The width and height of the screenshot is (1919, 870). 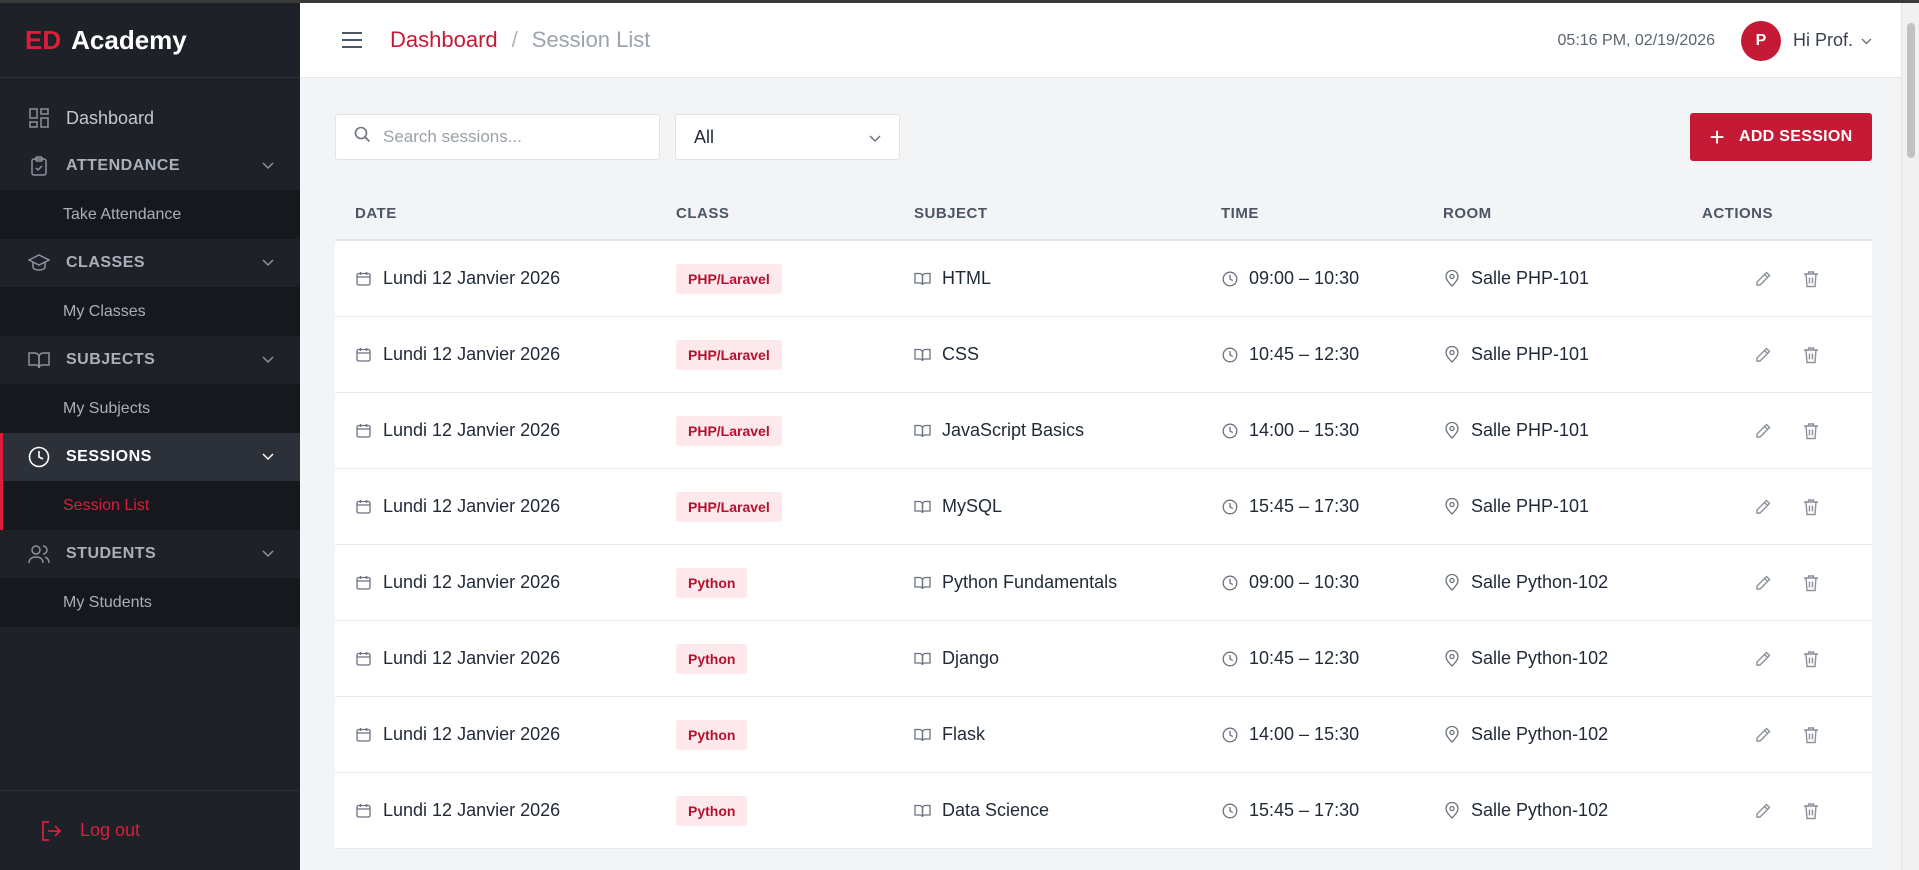 What do you see at coordinates (39, 166) in the screenshot?
I see `clipboard-check-icon` at bounding box center [39, 166].